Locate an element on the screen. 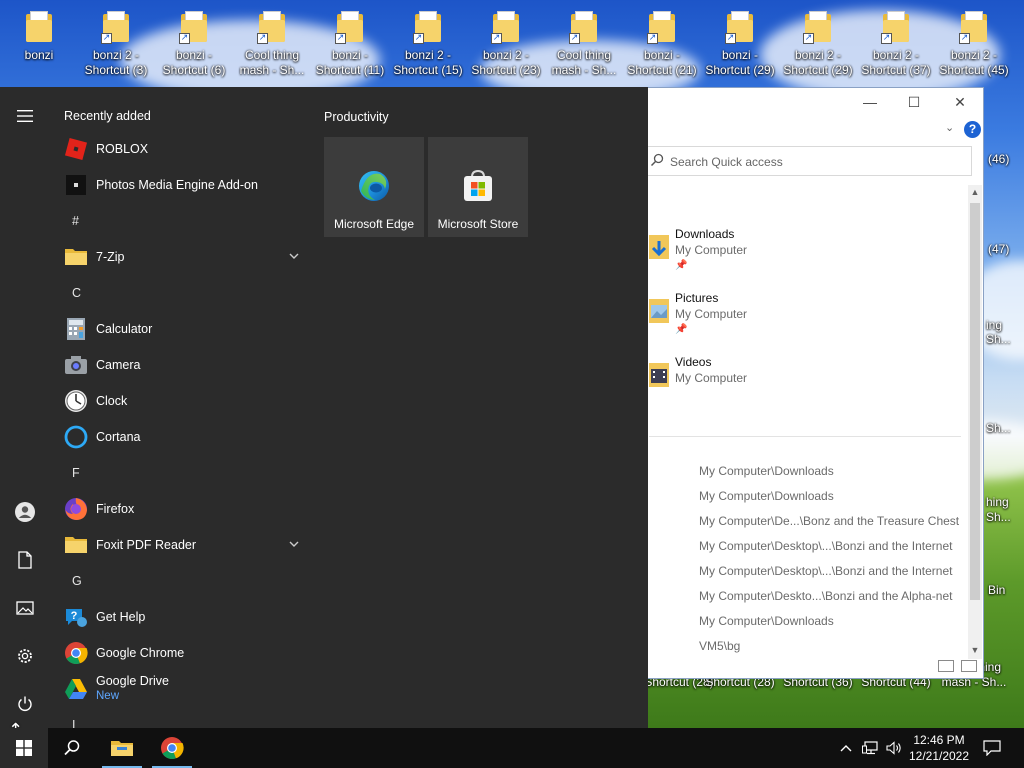  file-explorer-taskbar-button is located at coordinates (122, 748).